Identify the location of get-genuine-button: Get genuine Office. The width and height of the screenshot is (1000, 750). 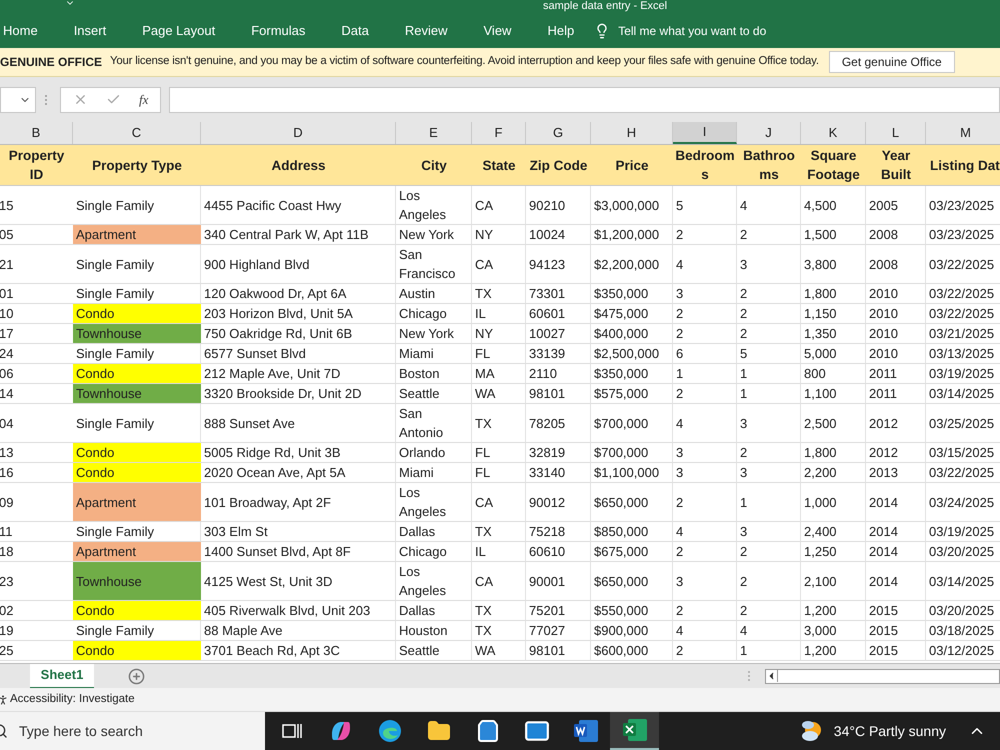
(891, 62).